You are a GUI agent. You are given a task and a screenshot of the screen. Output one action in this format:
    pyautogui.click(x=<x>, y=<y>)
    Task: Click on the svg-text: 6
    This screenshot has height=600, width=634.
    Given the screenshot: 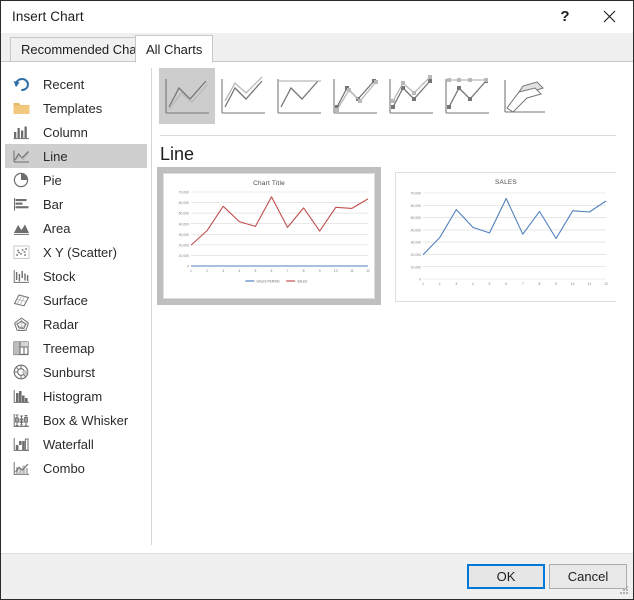 What is the action you would take?
    pyautogui.click(x=506, y=284)
    